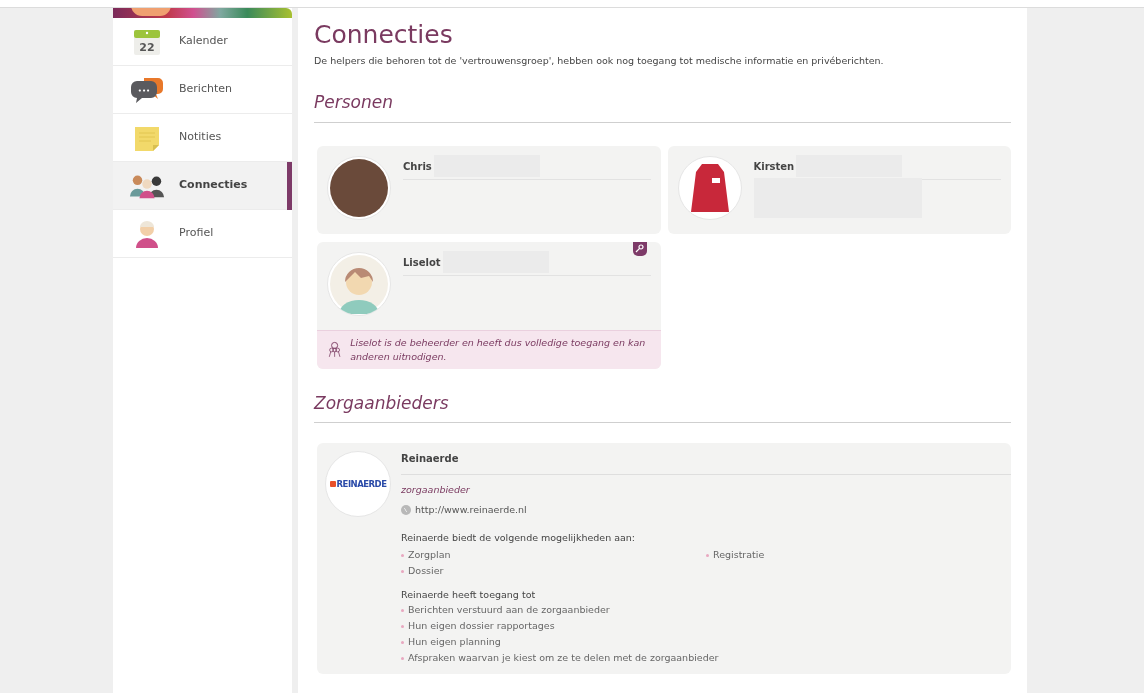  Describe the element at coordinates (662, 106) in the screenshot. I see `section-heading: Personen` at that location.